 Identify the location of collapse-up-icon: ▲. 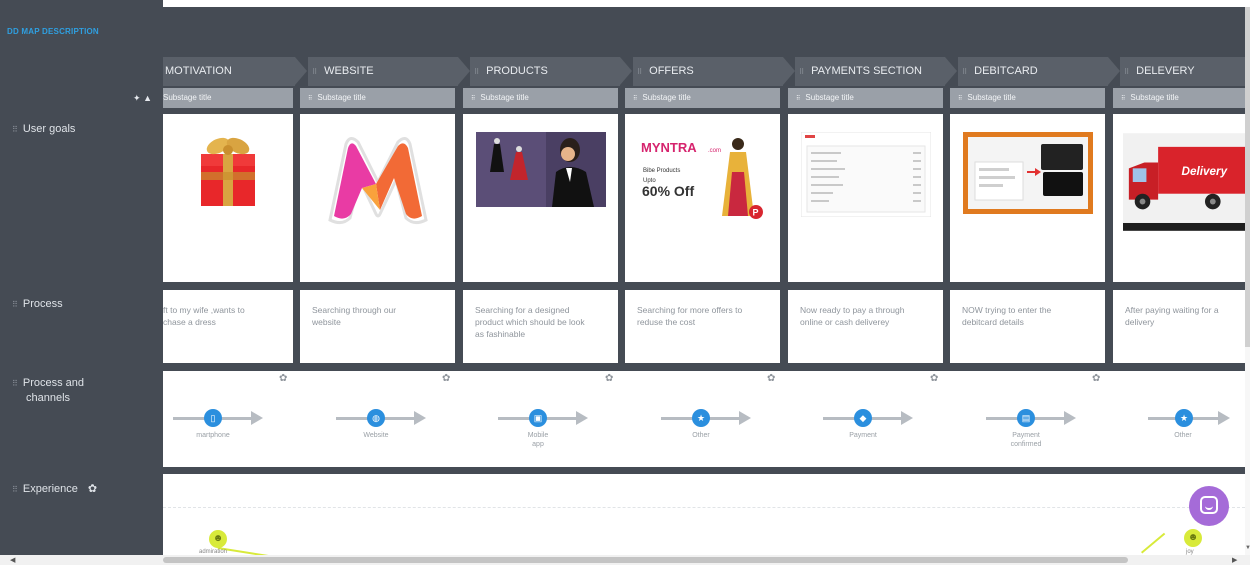
(147, 98).